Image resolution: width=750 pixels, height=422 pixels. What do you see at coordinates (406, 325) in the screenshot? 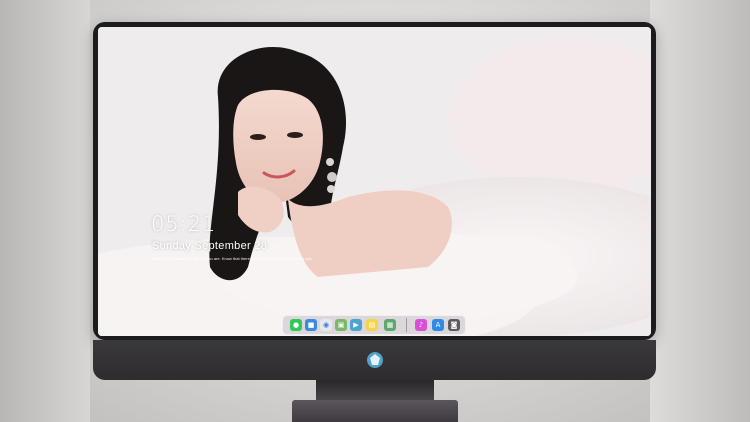
I see `dock-separator` at bounding box center [406, 325].